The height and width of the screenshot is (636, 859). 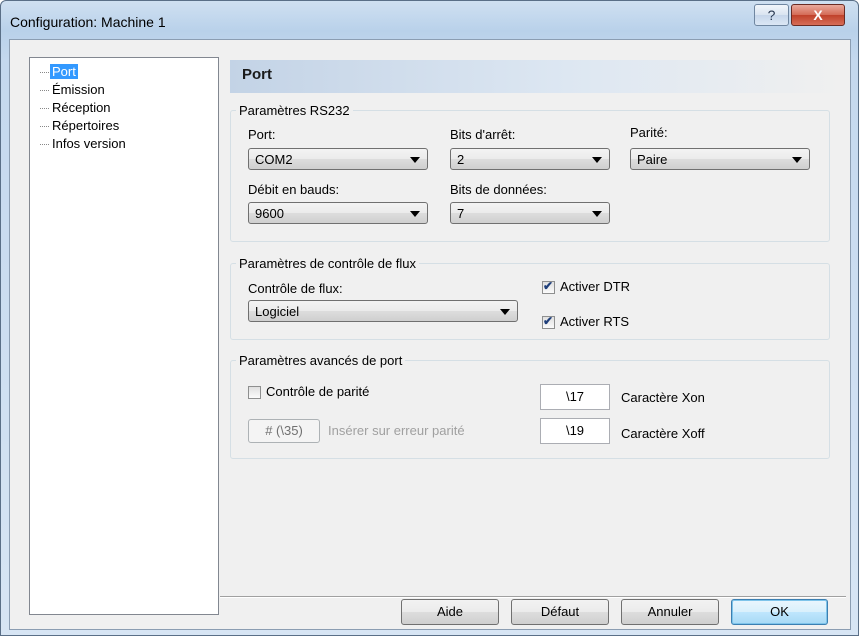 What do you see at coordinates (818, 15) in the screenshot?
I see `close-icon: X` at bounding box center [818, 15].